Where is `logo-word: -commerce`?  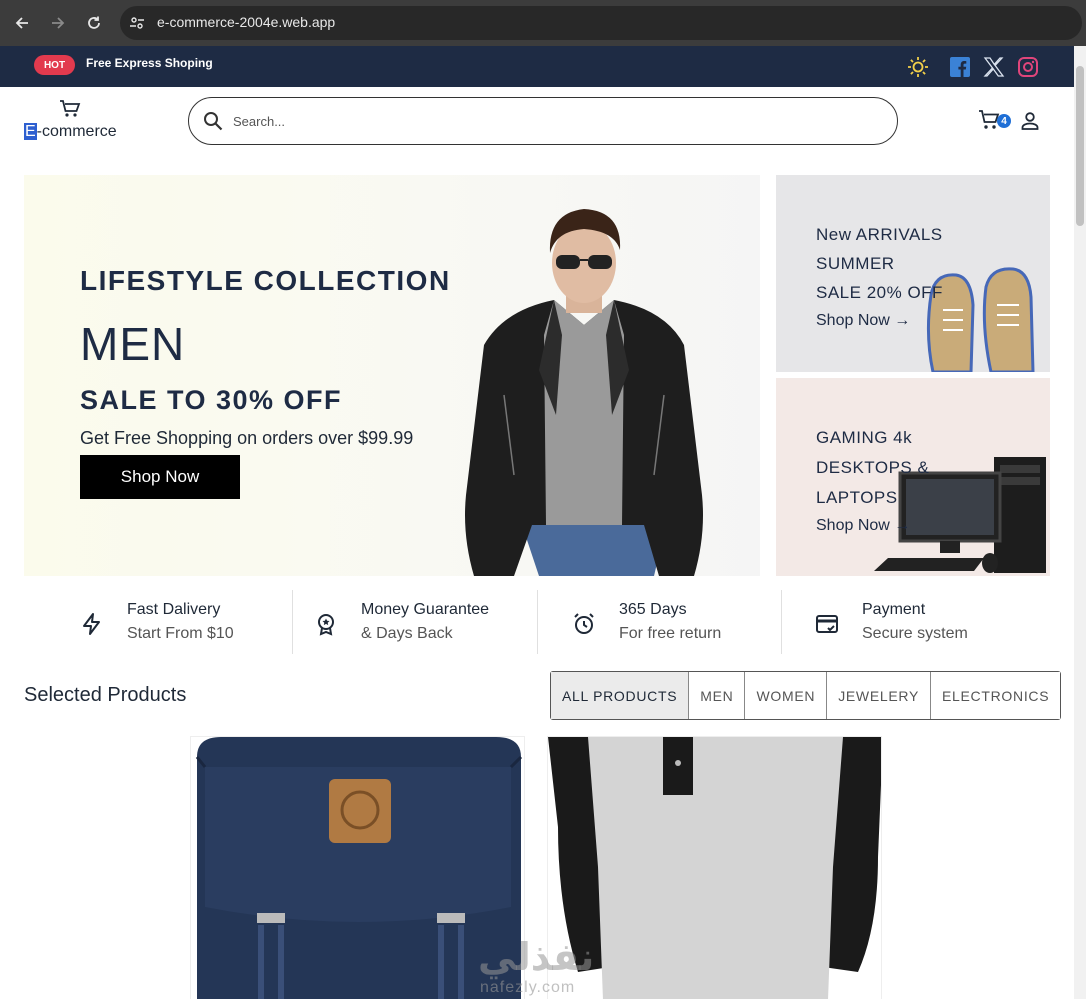
logo-word: -commerce is located at coordinates (76, 131).